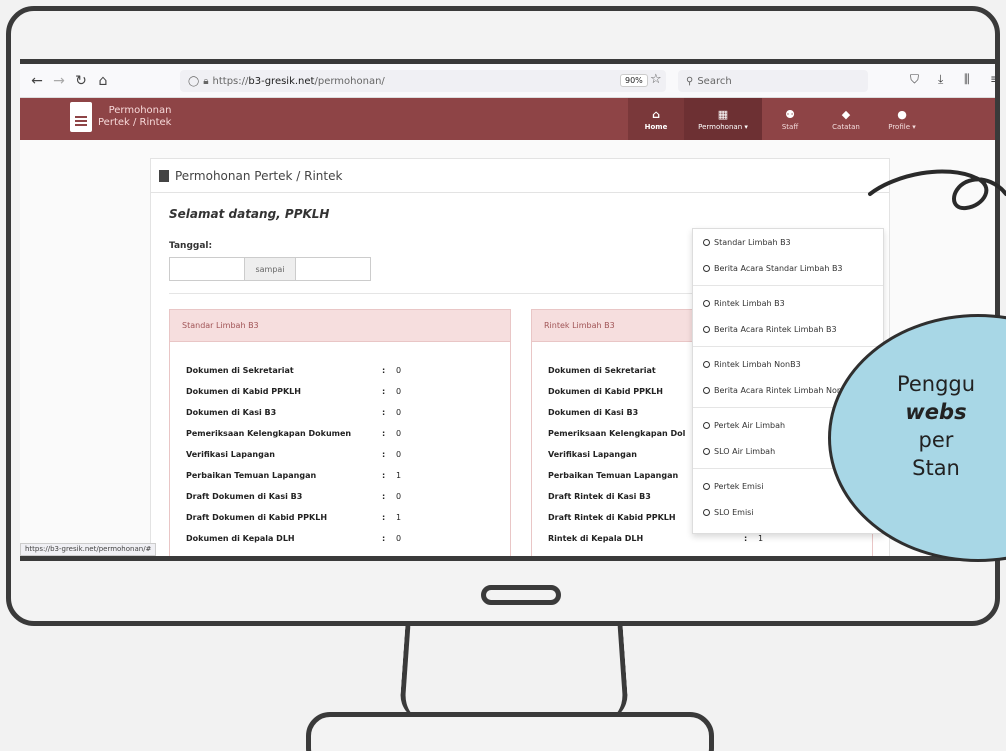 The image size is (1006, 751). Describe the element at coordinates (967, 79) in the screenshot. I see `library-icon: ⫼` at that location.